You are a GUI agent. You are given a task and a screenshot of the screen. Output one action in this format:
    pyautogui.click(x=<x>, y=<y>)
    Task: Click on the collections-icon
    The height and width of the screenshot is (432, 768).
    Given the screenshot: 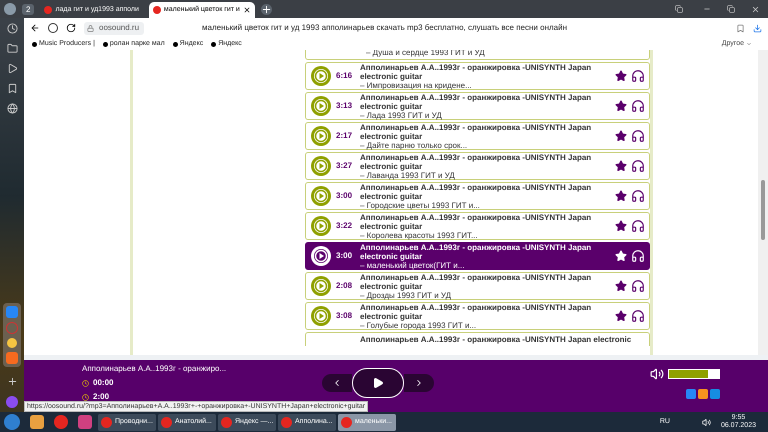 What is the action you would take?
    pyautogui.click(x=679, y=9)
    